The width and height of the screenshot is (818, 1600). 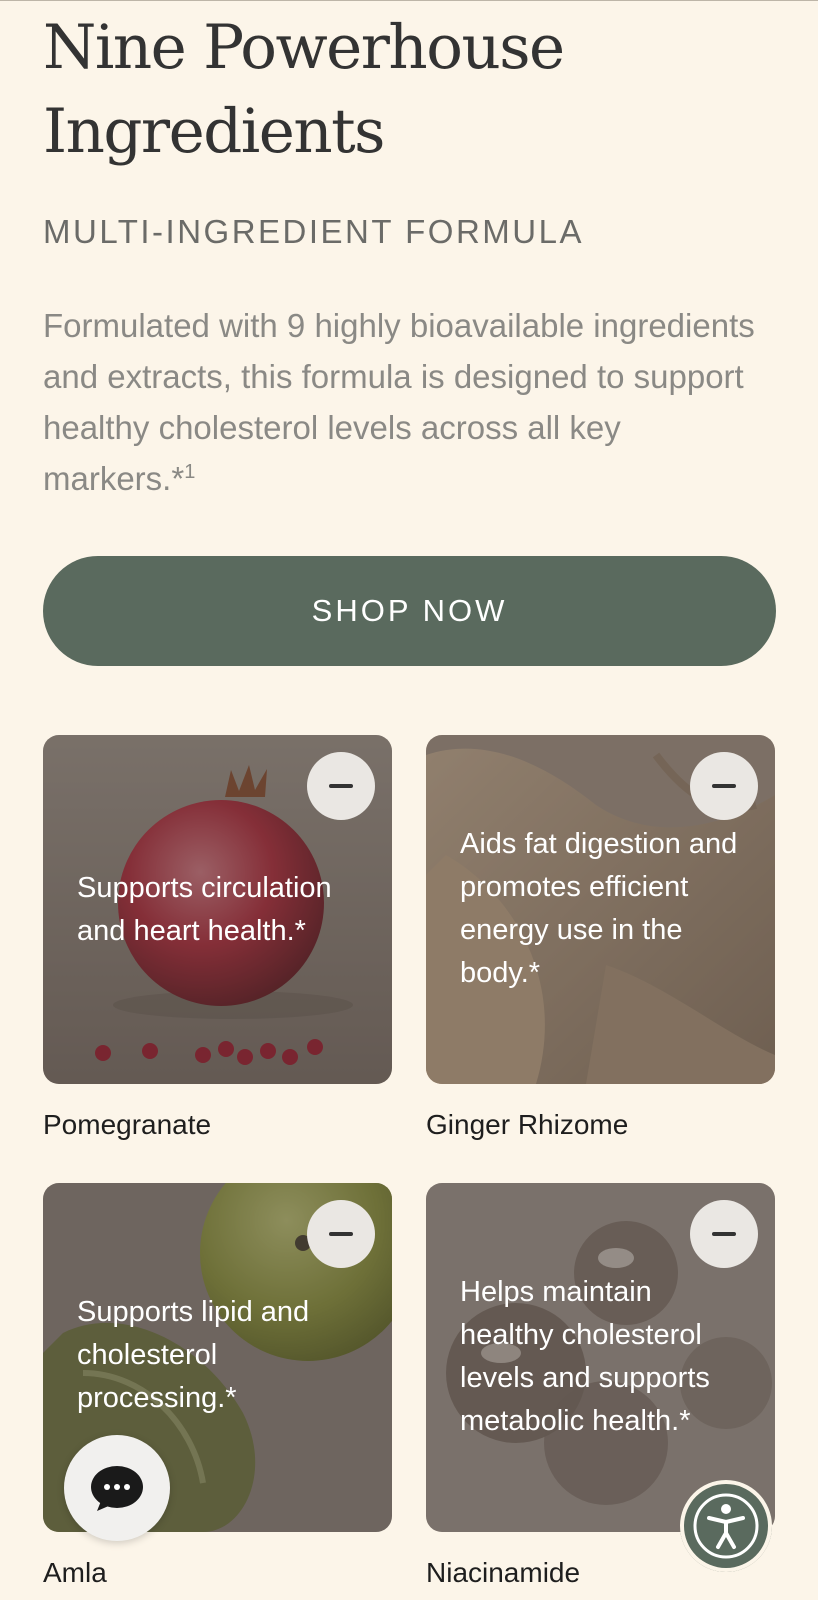 I want to click on shop-now-button: SHOP NOW, so click(x=409, y=611).